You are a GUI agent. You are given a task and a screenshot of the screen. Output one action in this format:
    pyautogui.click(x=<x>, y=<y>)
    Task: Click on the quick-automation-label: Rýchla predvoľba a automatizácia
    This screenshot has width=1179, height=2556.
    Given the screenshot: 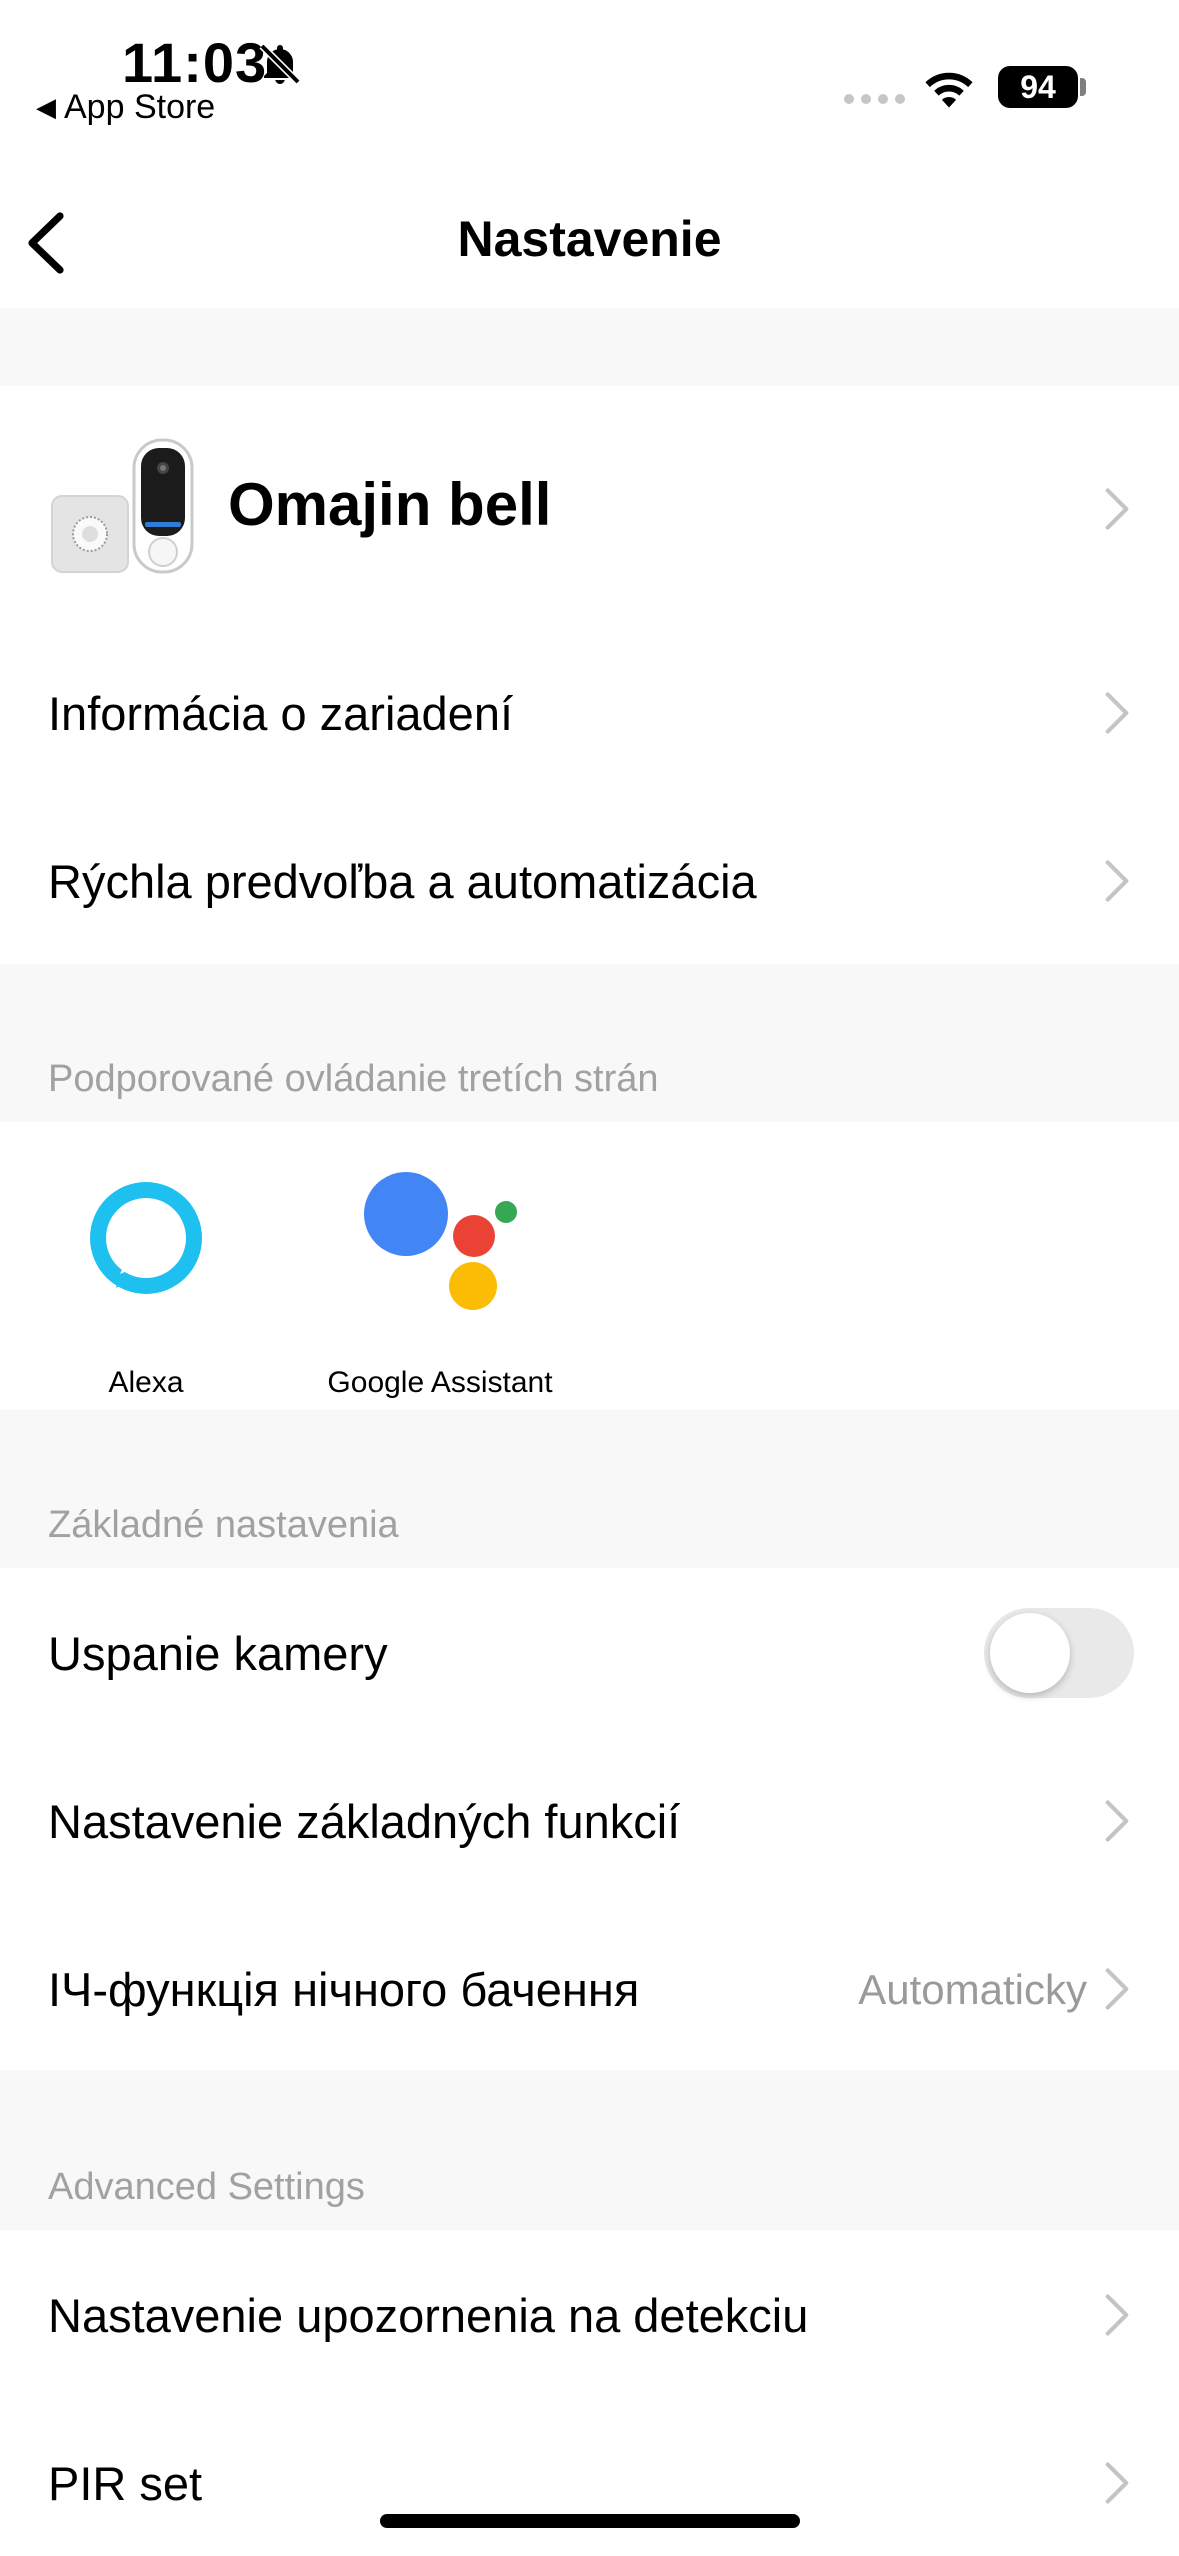 What is the action you would take?
    pyautogui.click(x=402, y=881)
    